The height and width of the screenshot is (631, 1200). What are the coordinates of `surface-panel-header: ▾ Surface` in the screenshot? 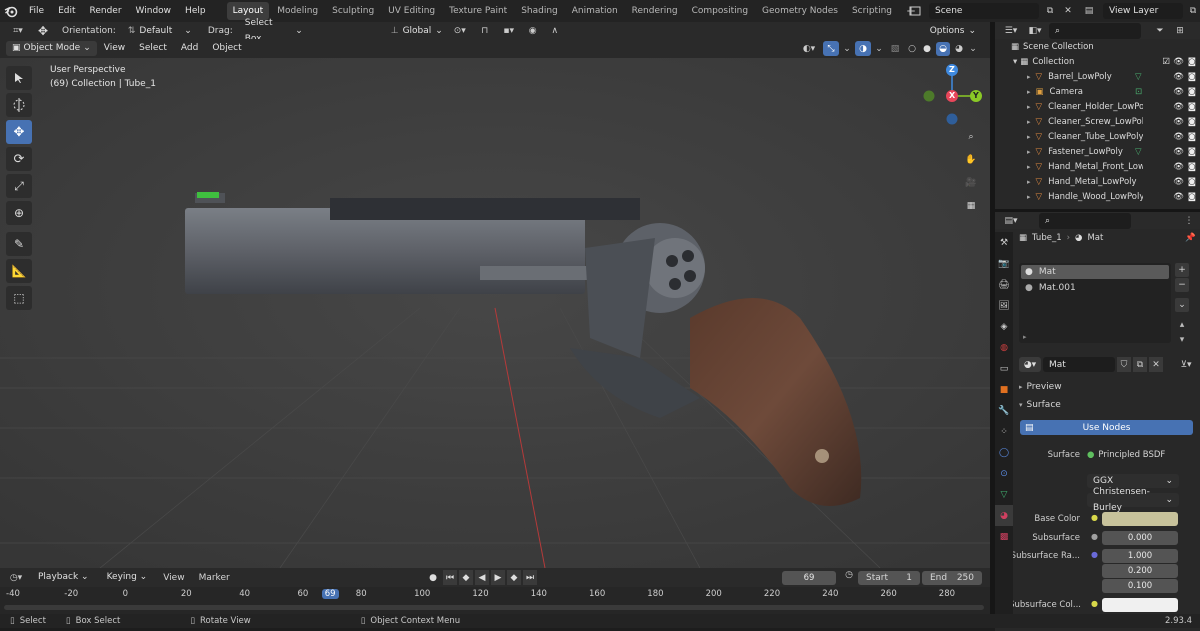 It's located at (1040, 405).